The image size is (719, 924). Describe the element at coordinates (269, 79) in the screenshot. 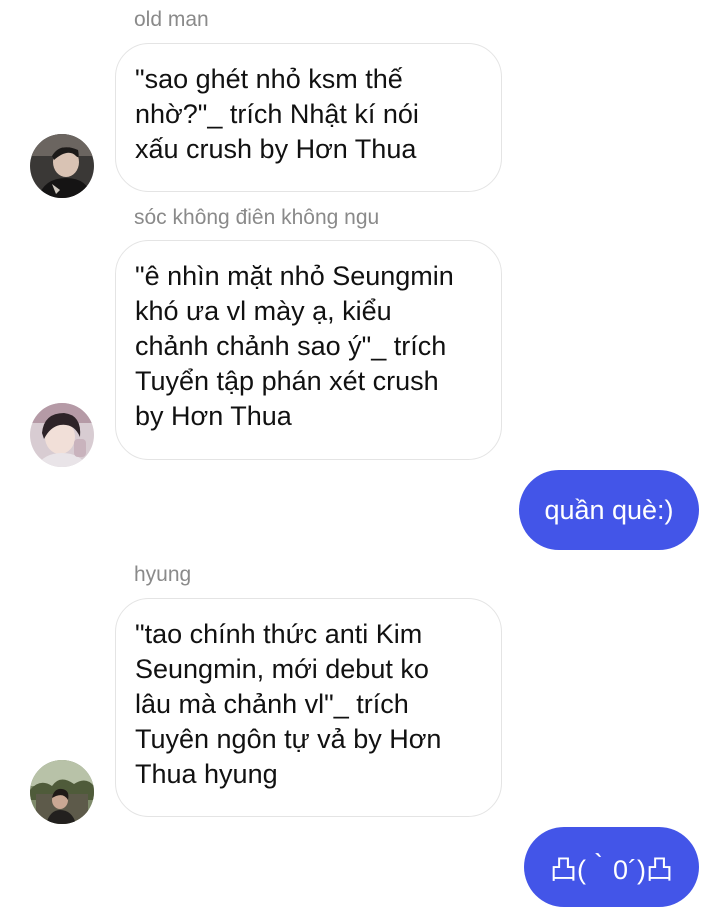

I see `message-text-line: "sao ghét nhỏ ksm thế` at that location.